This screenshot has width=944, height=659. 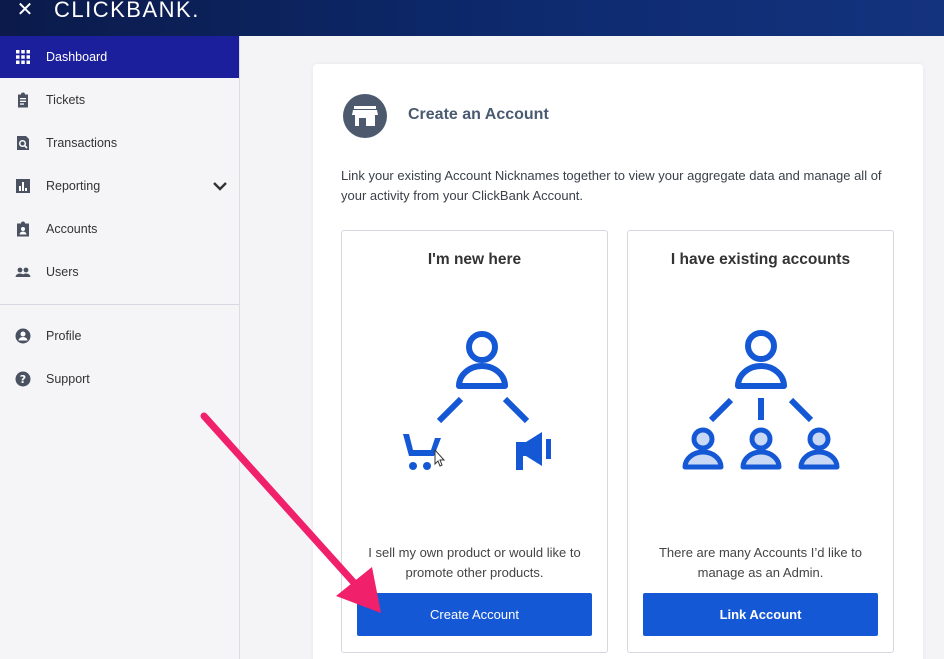 What do you see at coordinates (760, 614) in the screenshot?
I see `link-account-button: Link Account` at bounding box center [760, 614].